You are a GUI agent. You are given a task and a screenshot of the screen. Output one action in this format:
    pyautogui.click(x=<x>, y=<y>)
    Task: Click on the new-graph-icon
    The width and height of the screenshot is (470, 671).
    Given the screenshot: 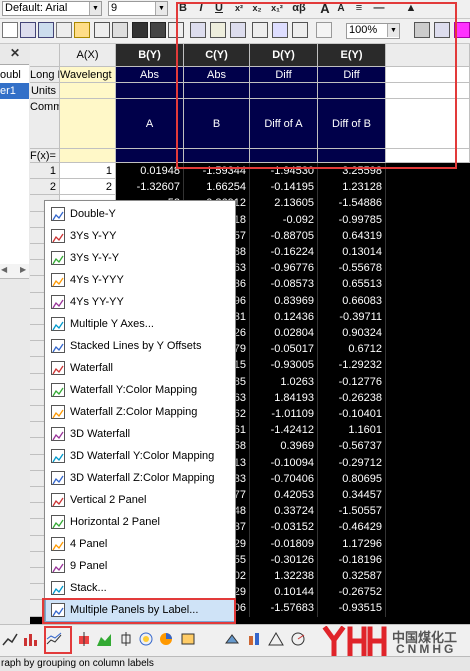 What is the action you would take?
    pyautogui.click(x=46, y=30)
    